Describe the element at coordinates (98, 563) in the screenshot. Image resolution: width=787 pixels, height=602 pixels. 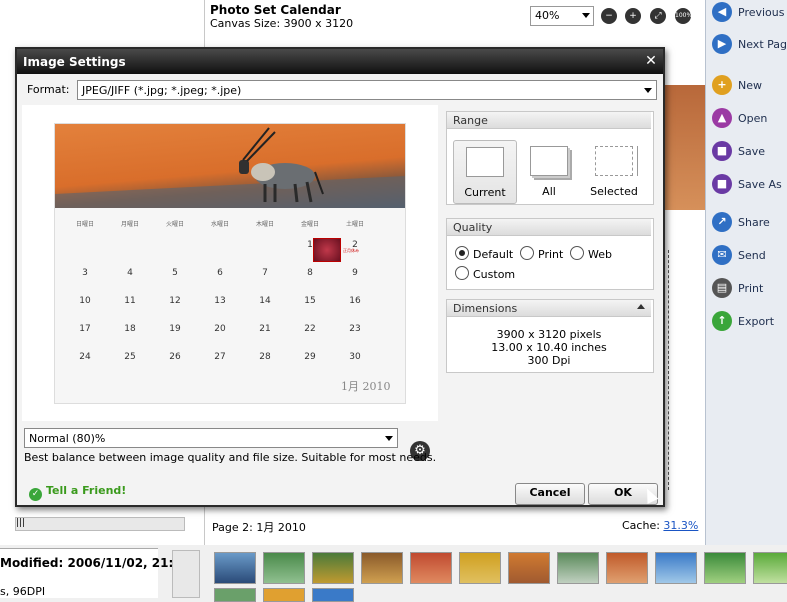
I see `modified-info: Modified: 2006/11/02, 21:35)` at that location.